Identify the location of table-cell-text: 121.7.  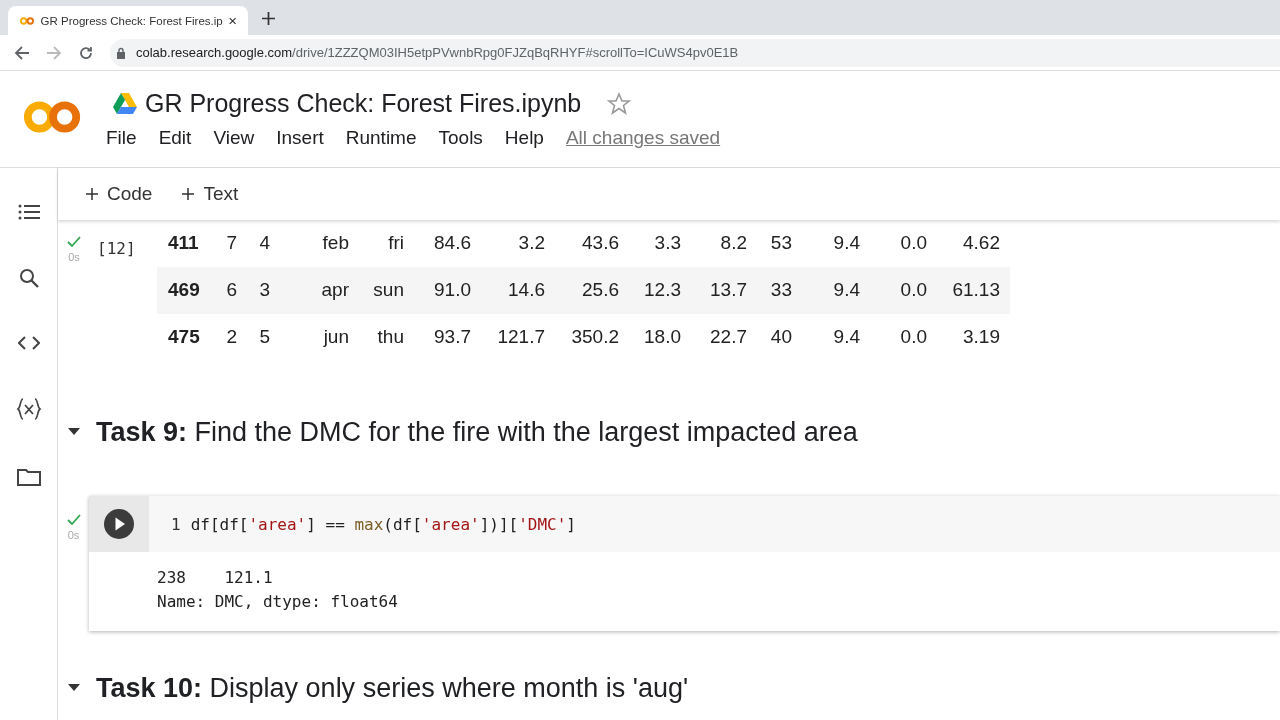
(520, 337).